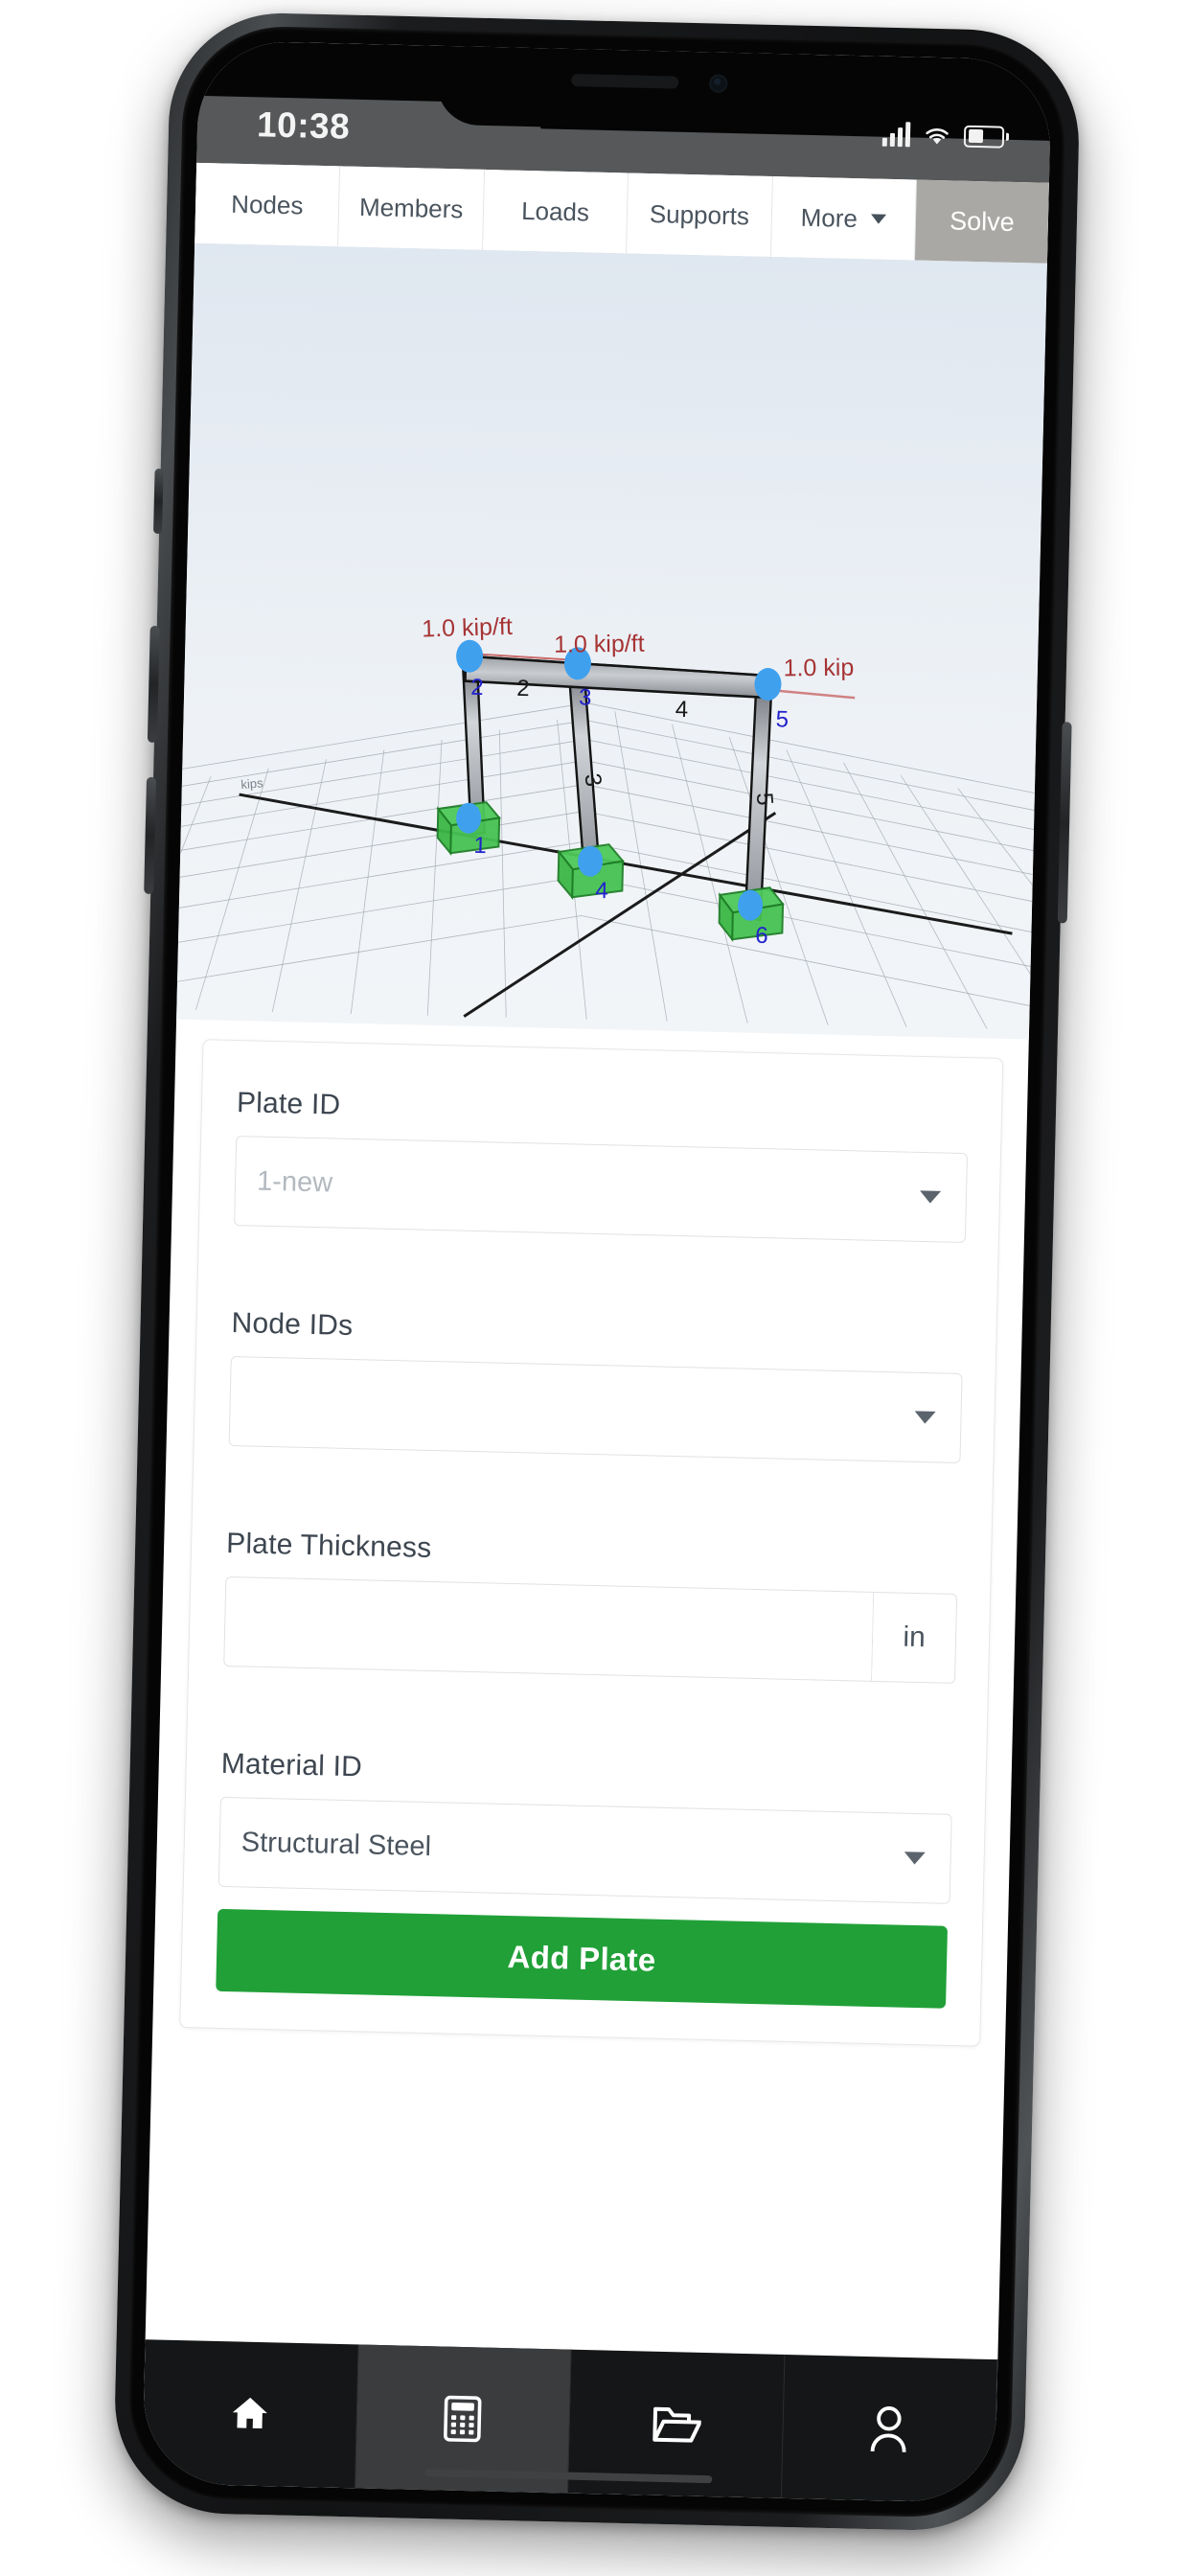 The width and height of the screenshot is (1190, 2576). I want to click on material-id-label: Material ID, so click(292, 1765).